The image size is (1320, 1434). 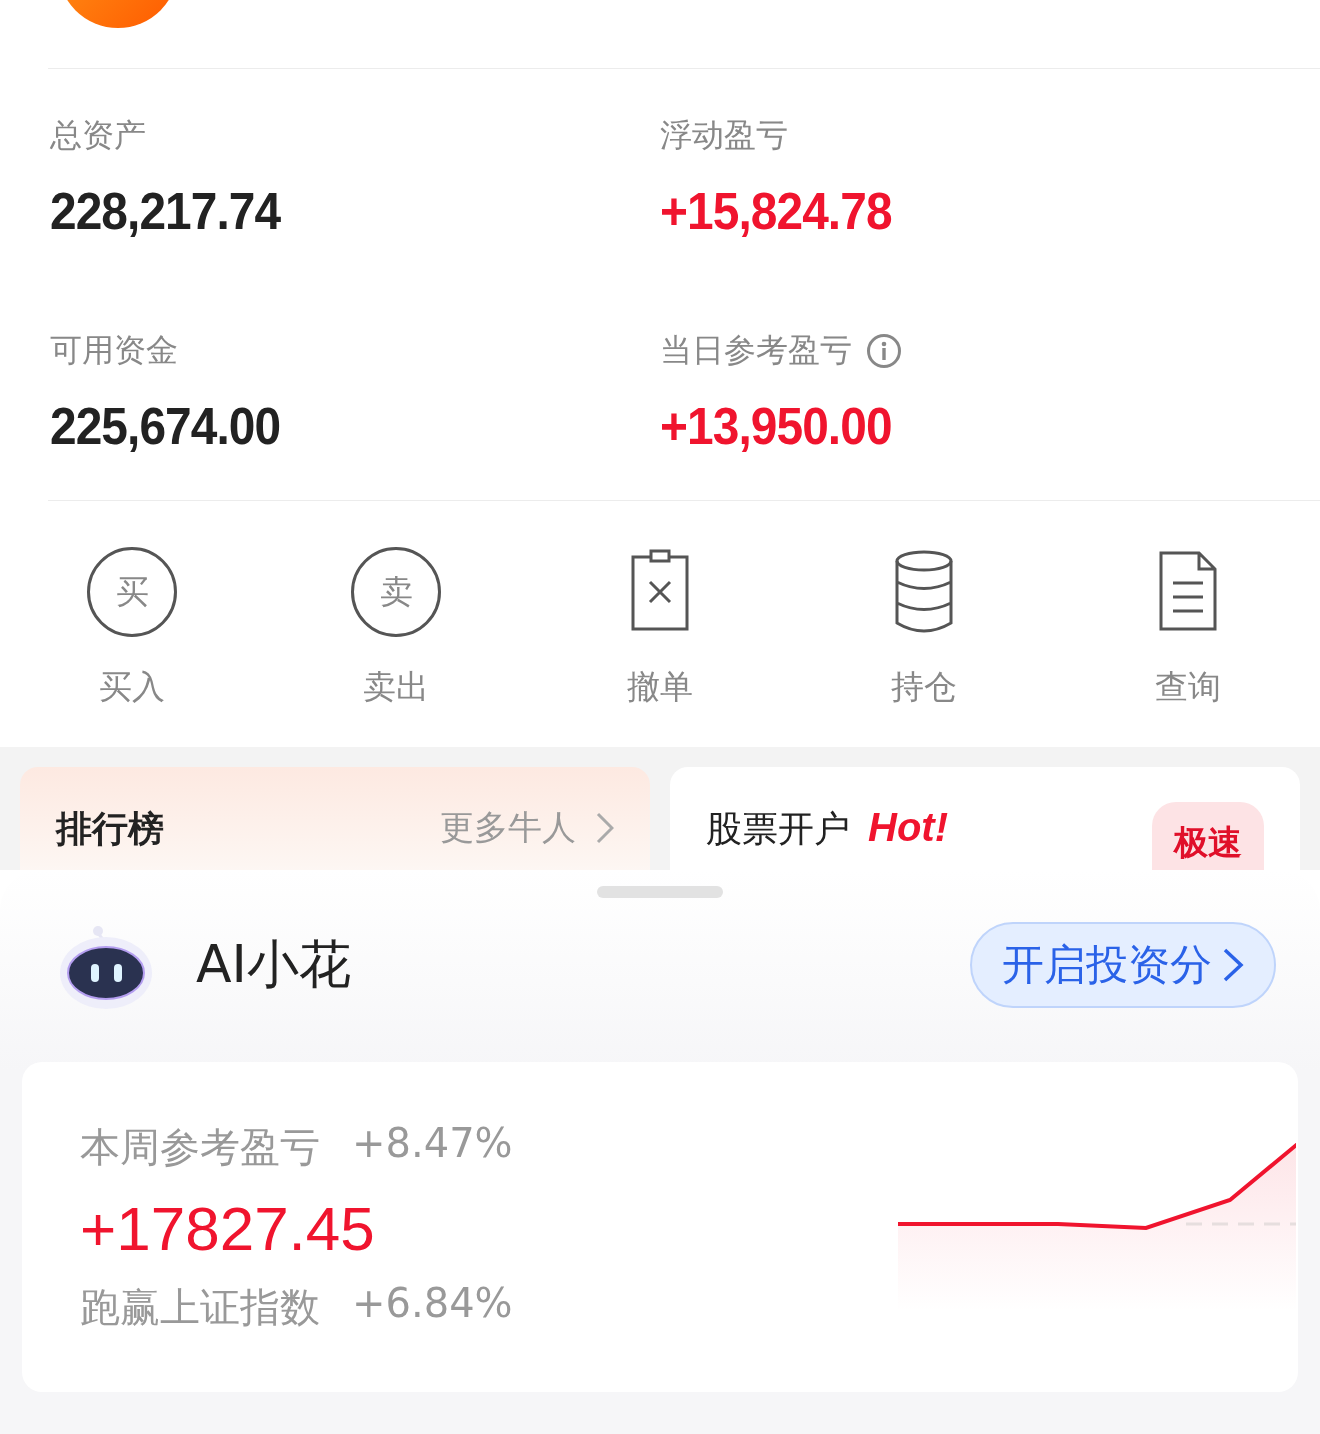 What do you see at coordinates (660, 892) in the screenshot?
I see `drag-handle` at bounding box center [660, 892].